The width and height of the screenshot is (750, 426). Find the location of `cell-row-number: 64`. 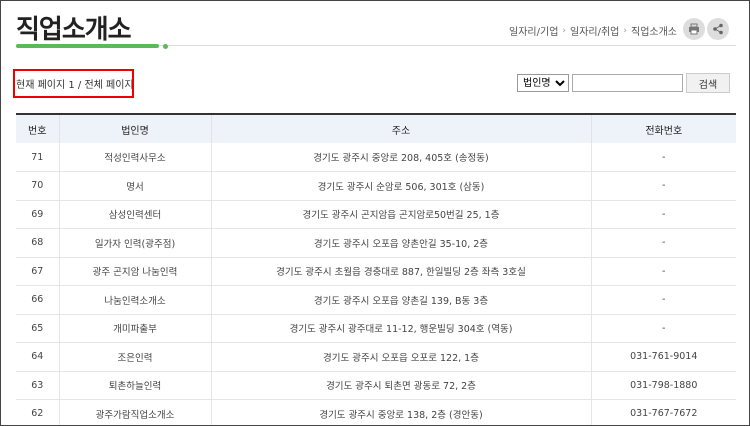

cell-row-number: 64 is located at coordinates (37, 357).